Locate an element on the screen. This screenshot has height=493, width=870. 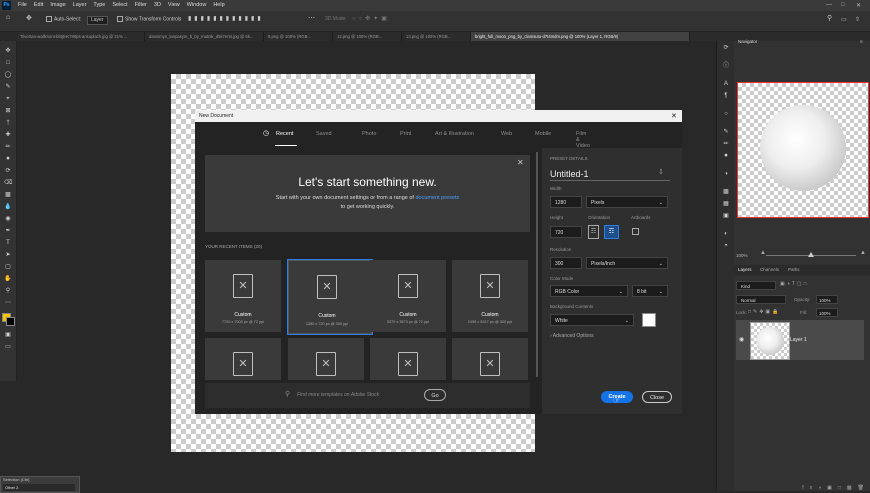
crop-tool-icon: ⌖ is located at coordinates (8, 99).